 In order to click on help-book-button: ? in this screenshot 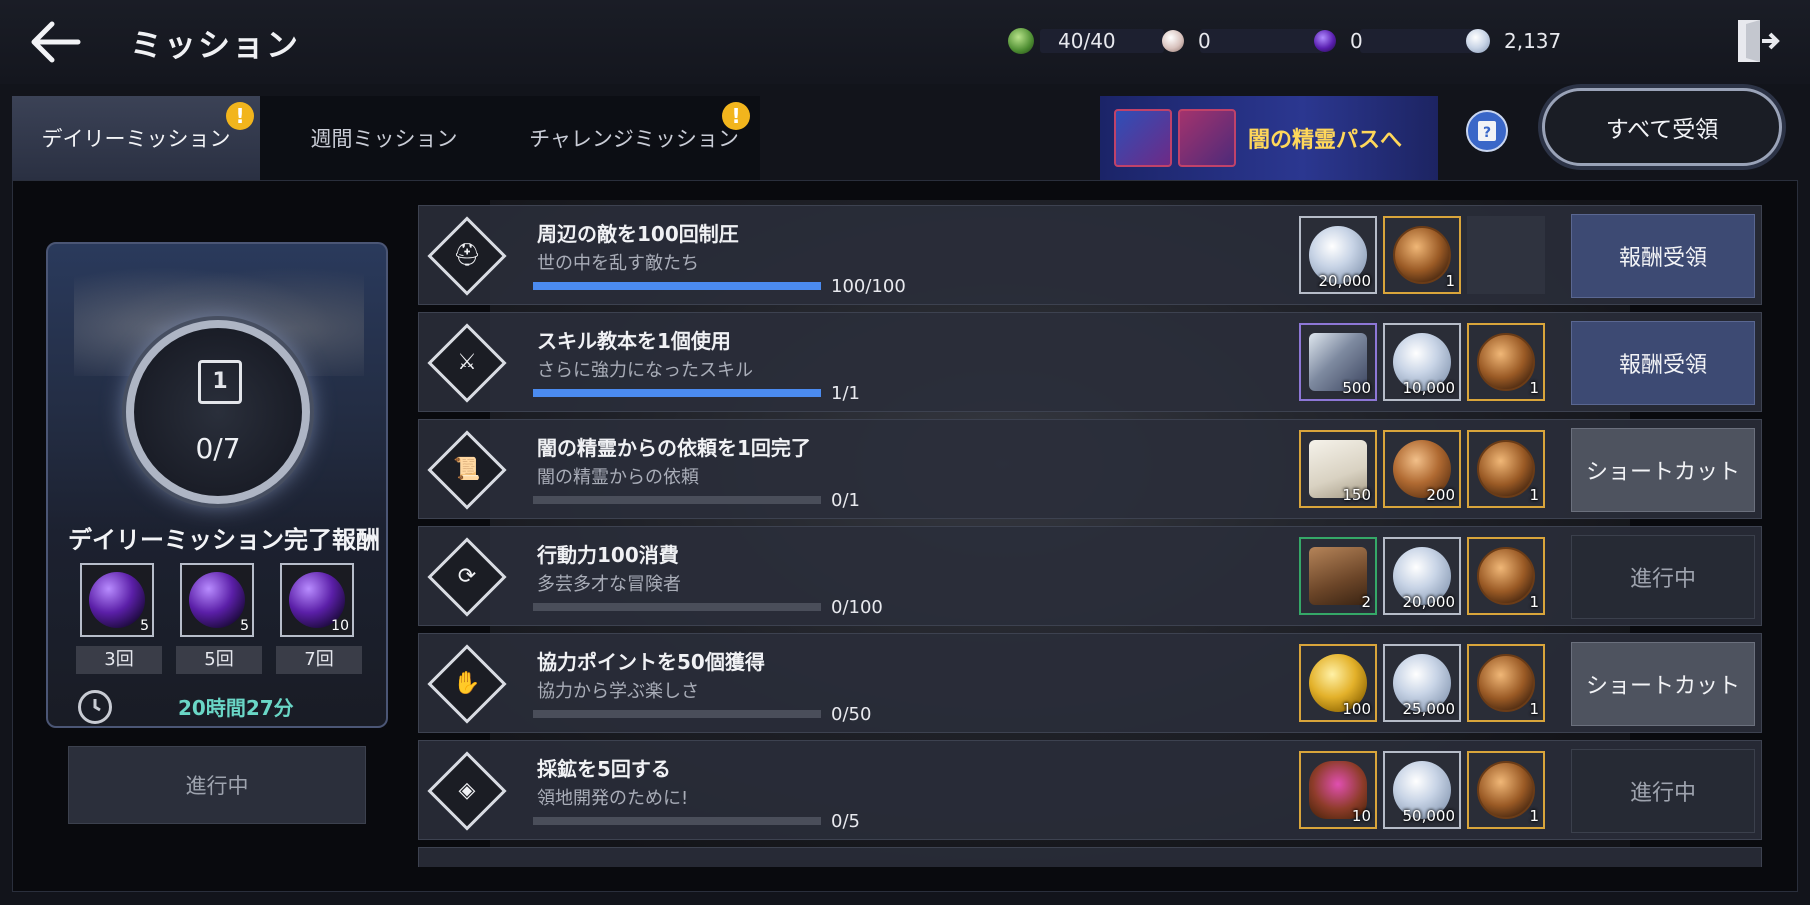, I will do `click(1487, 131)`.